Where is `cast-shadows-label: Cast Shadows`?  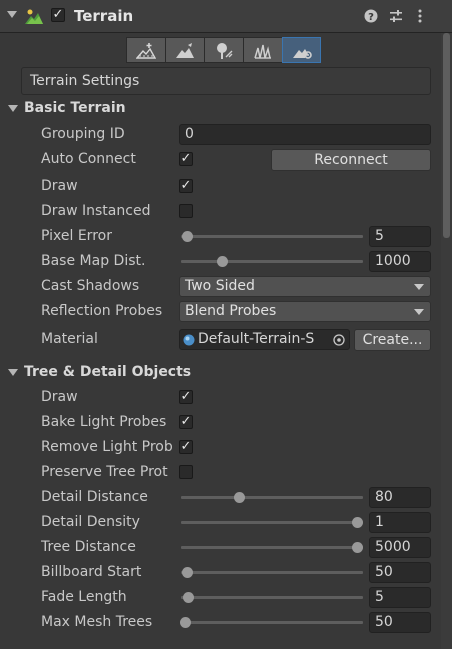 cast-shadows-label: Cast Shadows is located at coordinates (90, 286).